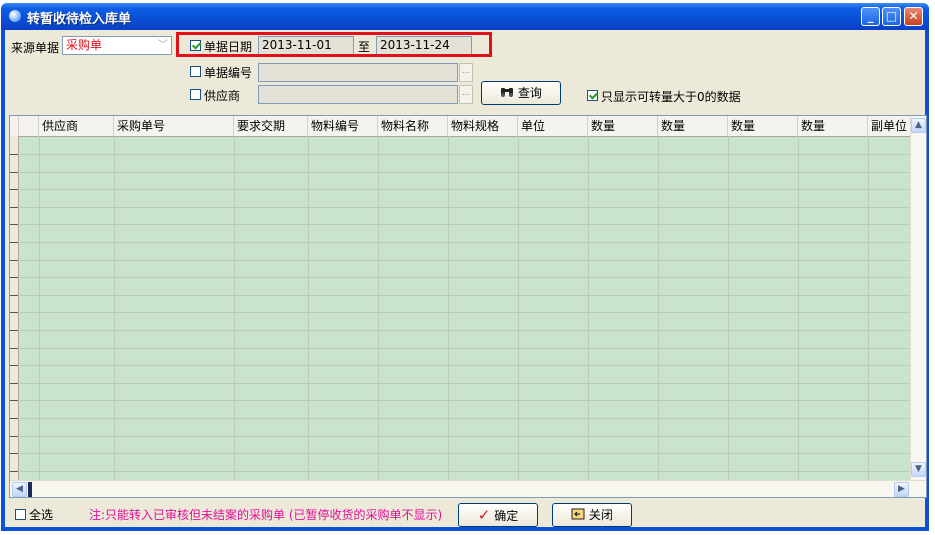  What do you see at coordinates (578, 514) in the screenshot?
I see `exit-door-icon` at bounding box center [578, 514].